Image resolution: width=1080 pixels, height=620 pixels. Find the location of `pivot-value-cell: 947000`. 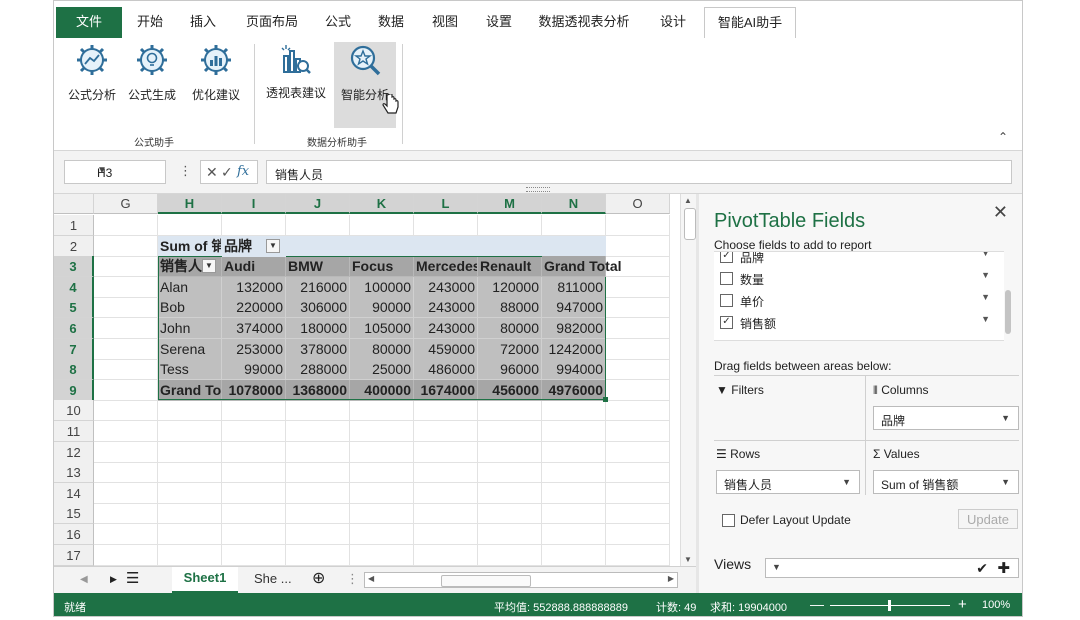

pivot-value-cell: 947000 is located at coordinates (574, 308).